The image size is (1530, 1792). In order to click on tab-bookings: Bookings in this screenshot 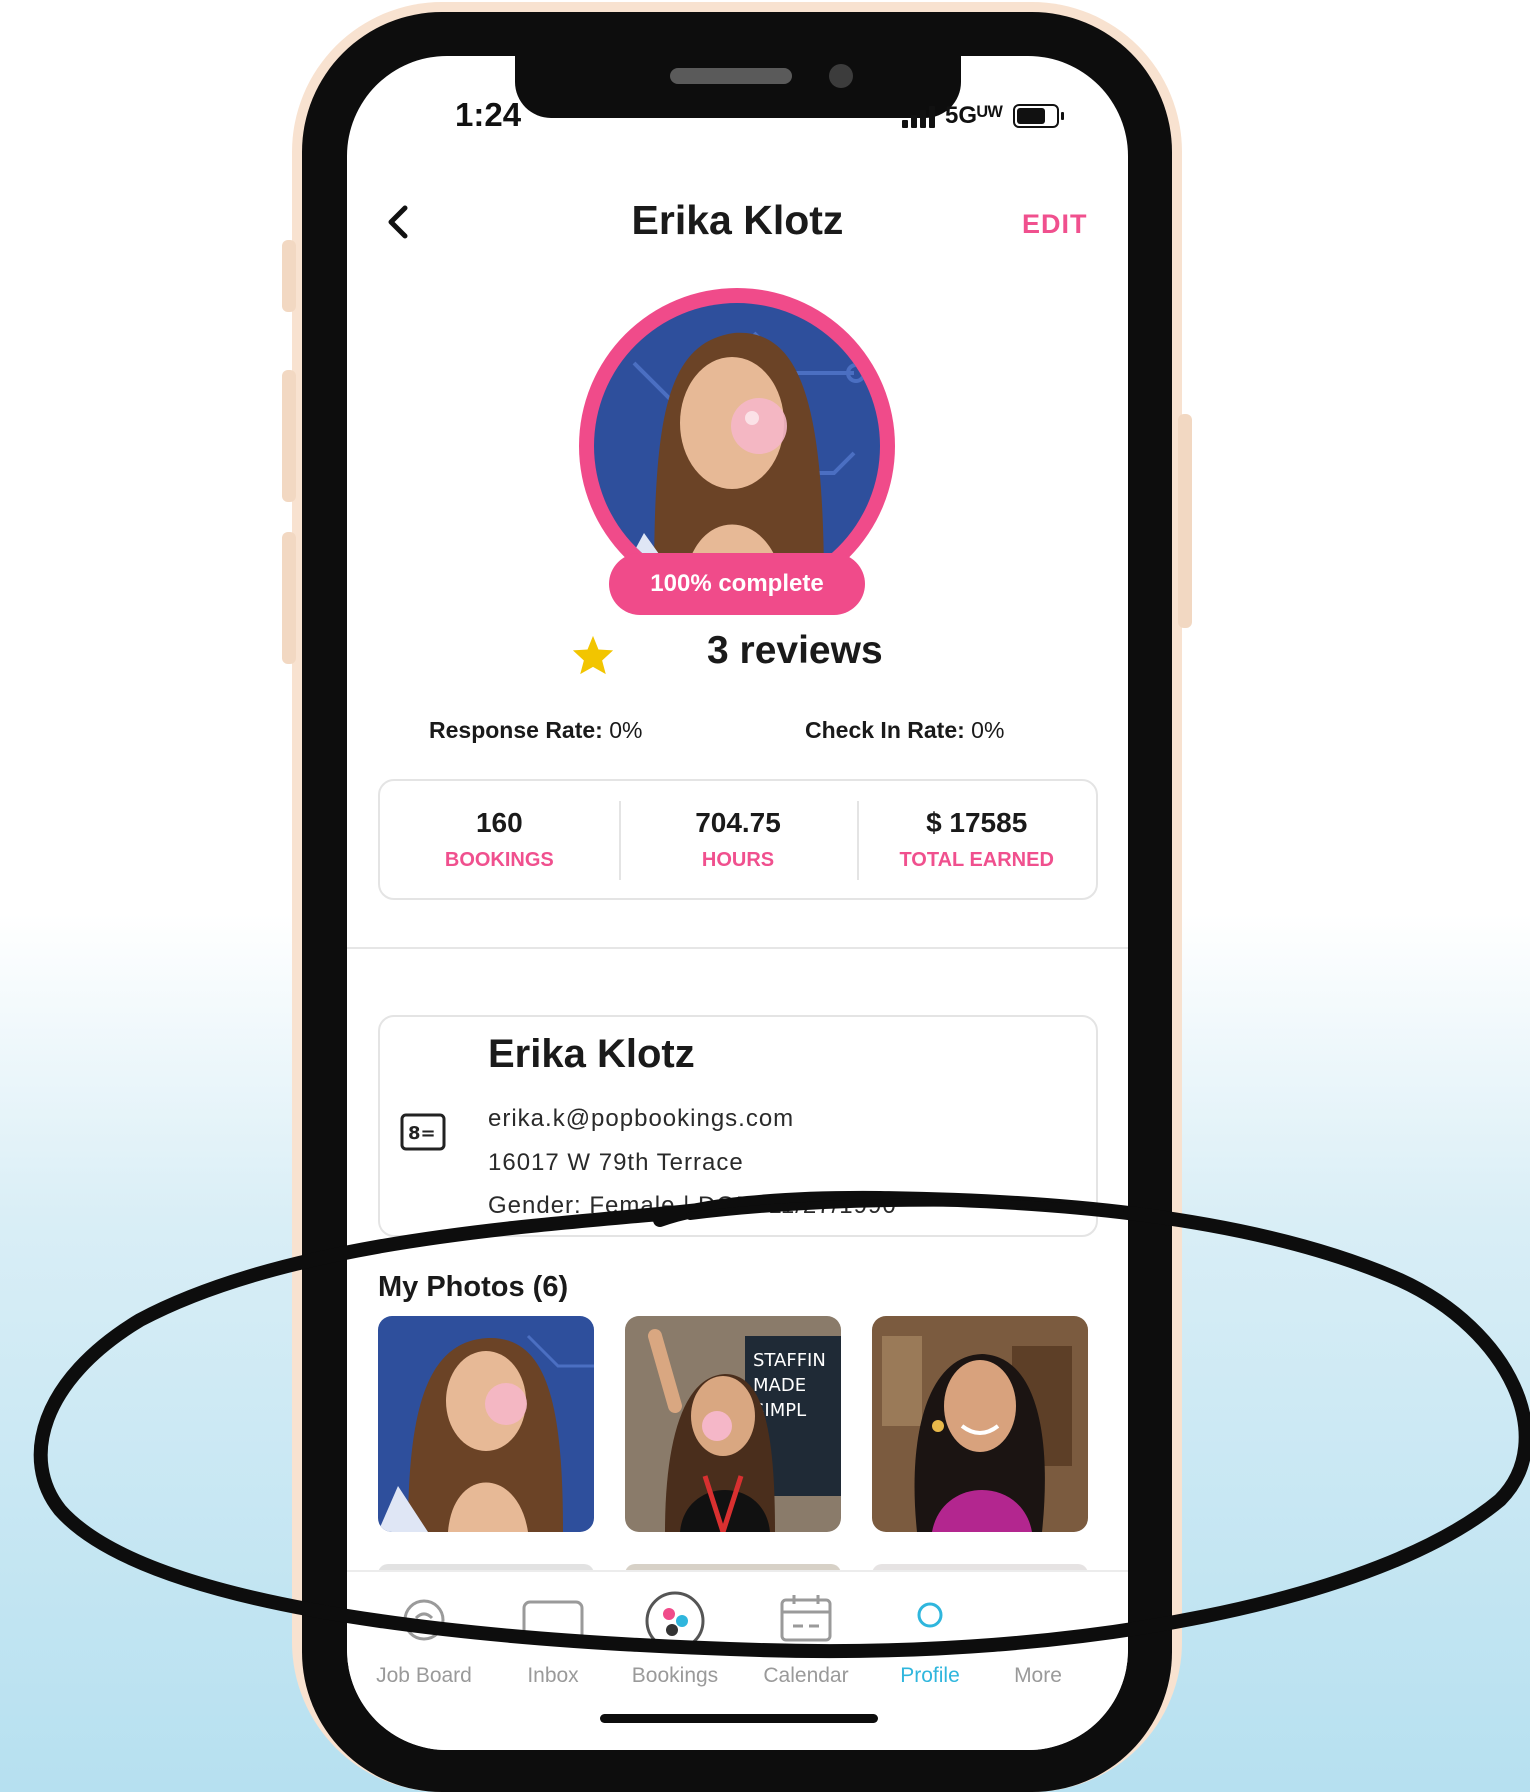, I will do `click(675, 1632)`.